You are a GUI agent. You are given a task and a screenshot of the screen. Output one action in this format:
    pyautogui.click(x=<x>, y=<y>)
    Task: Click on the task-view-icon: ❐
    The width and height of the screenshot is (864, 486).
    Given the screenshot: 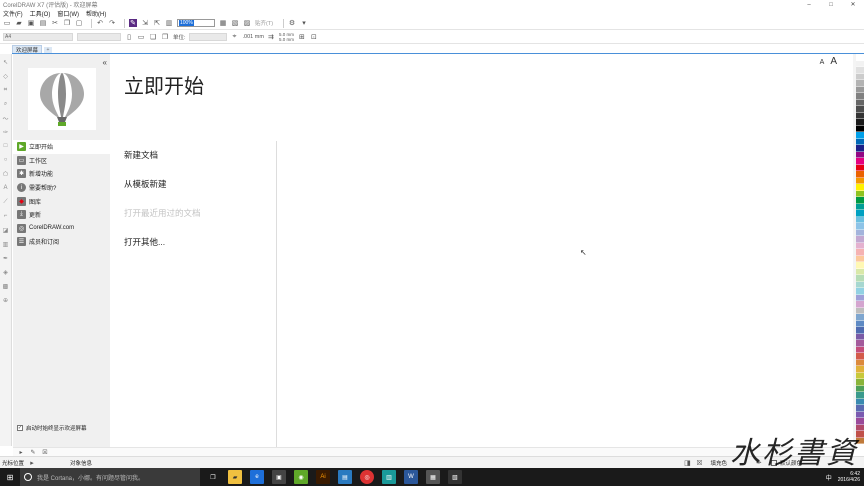 What is the action you would take?
    pyautogui.click(x=213, y=477)
    